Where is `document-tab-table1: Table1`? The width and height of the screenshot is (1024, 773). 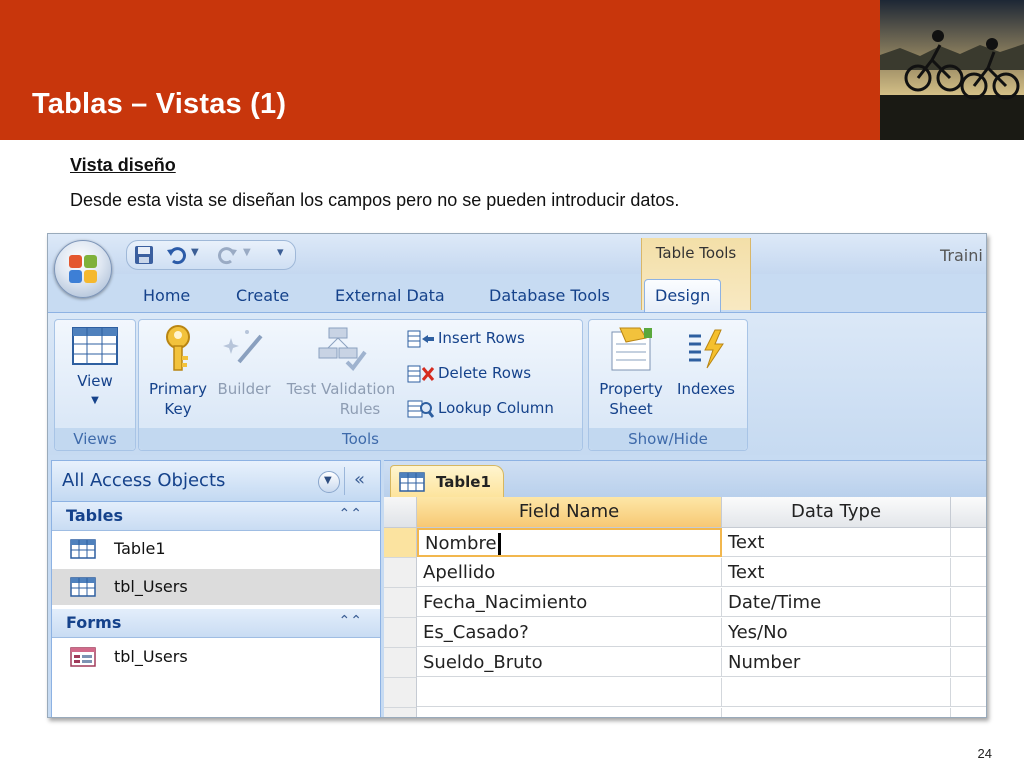
document-tab-table1: Table1 is located at coordinates (447, 481).